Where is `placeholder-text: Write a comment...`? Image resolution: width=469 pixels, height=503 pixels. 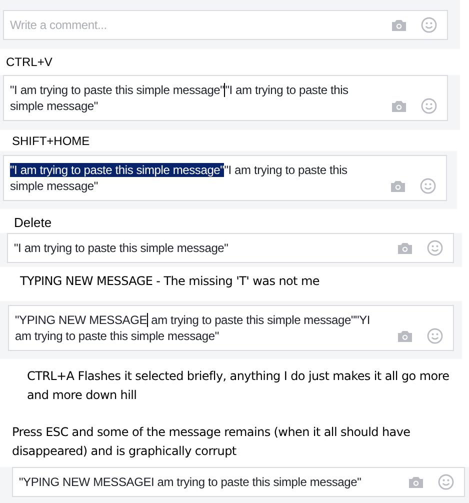
placeholder-text: Write a comment... is located at coordinates (59, 25).